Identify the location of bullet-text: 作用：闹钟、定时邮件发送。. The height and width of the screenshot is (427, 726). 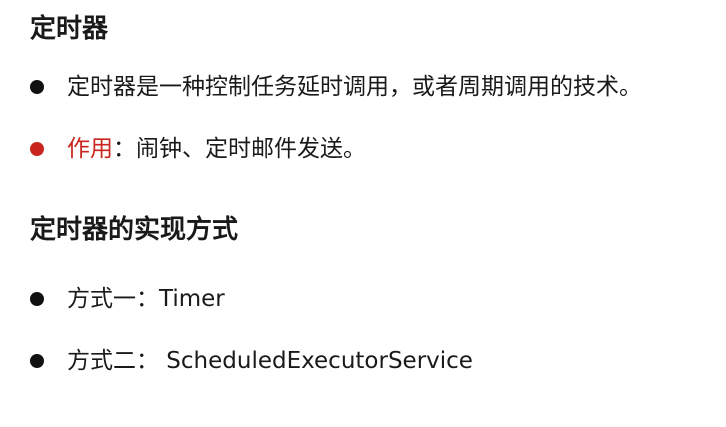
(216, 149).